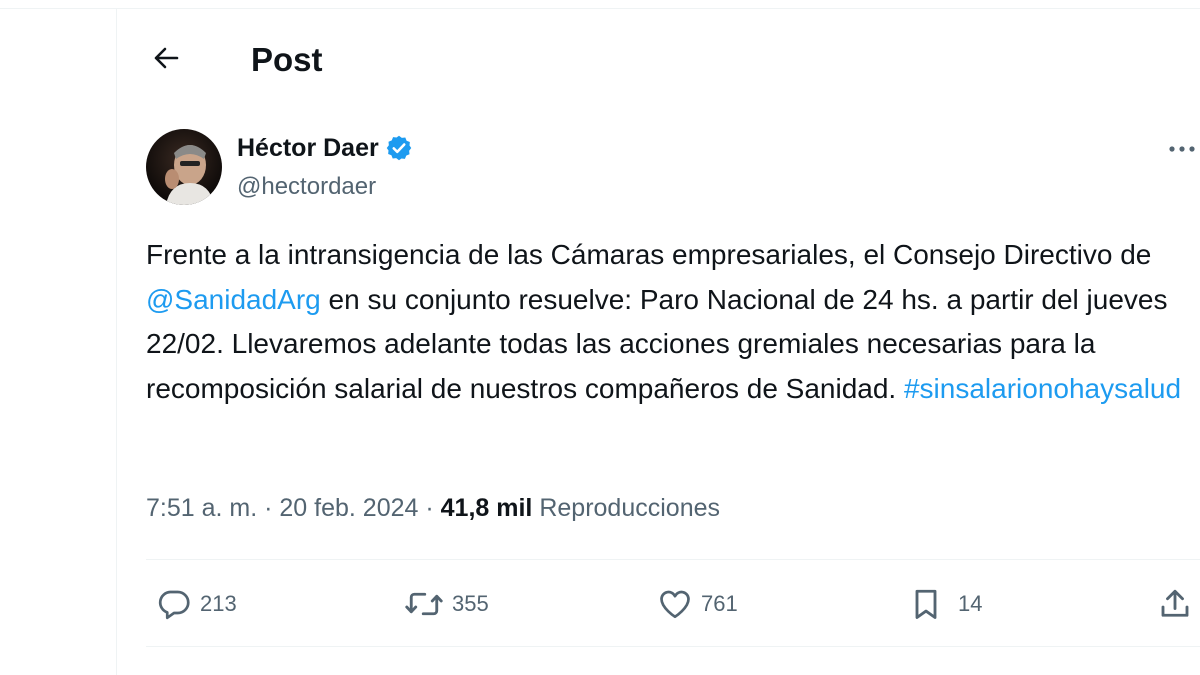 The image size is (1200, 675). I want to click on reply-icon, so click(174, 604).